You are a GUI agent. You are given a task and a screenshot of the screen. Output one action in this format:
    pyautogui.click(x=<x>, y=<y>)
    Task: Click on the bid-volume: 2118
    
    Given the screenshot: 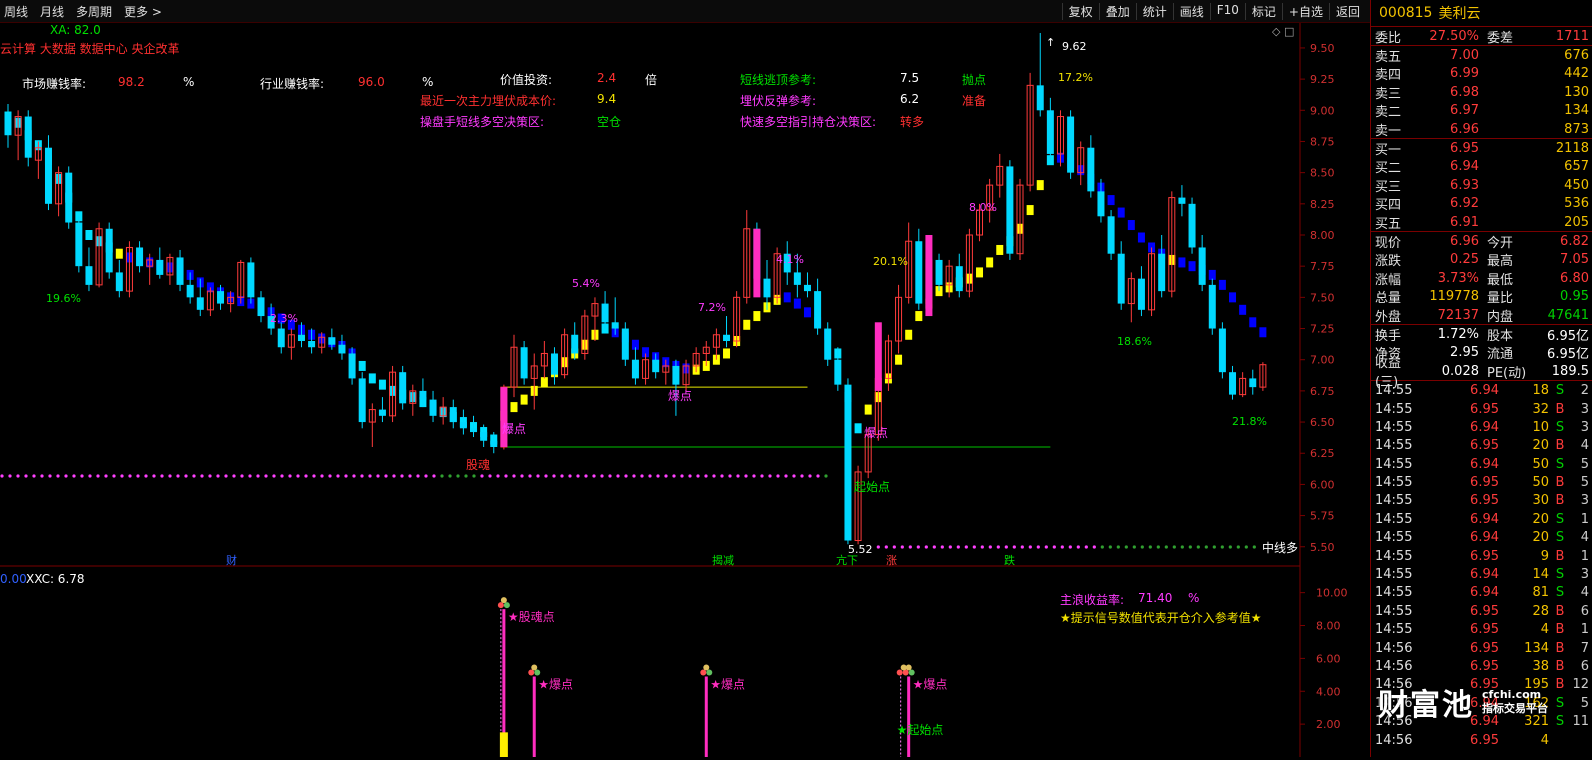 What is the action you would take?
    pyautogui.click(x=1572, y=149)
    